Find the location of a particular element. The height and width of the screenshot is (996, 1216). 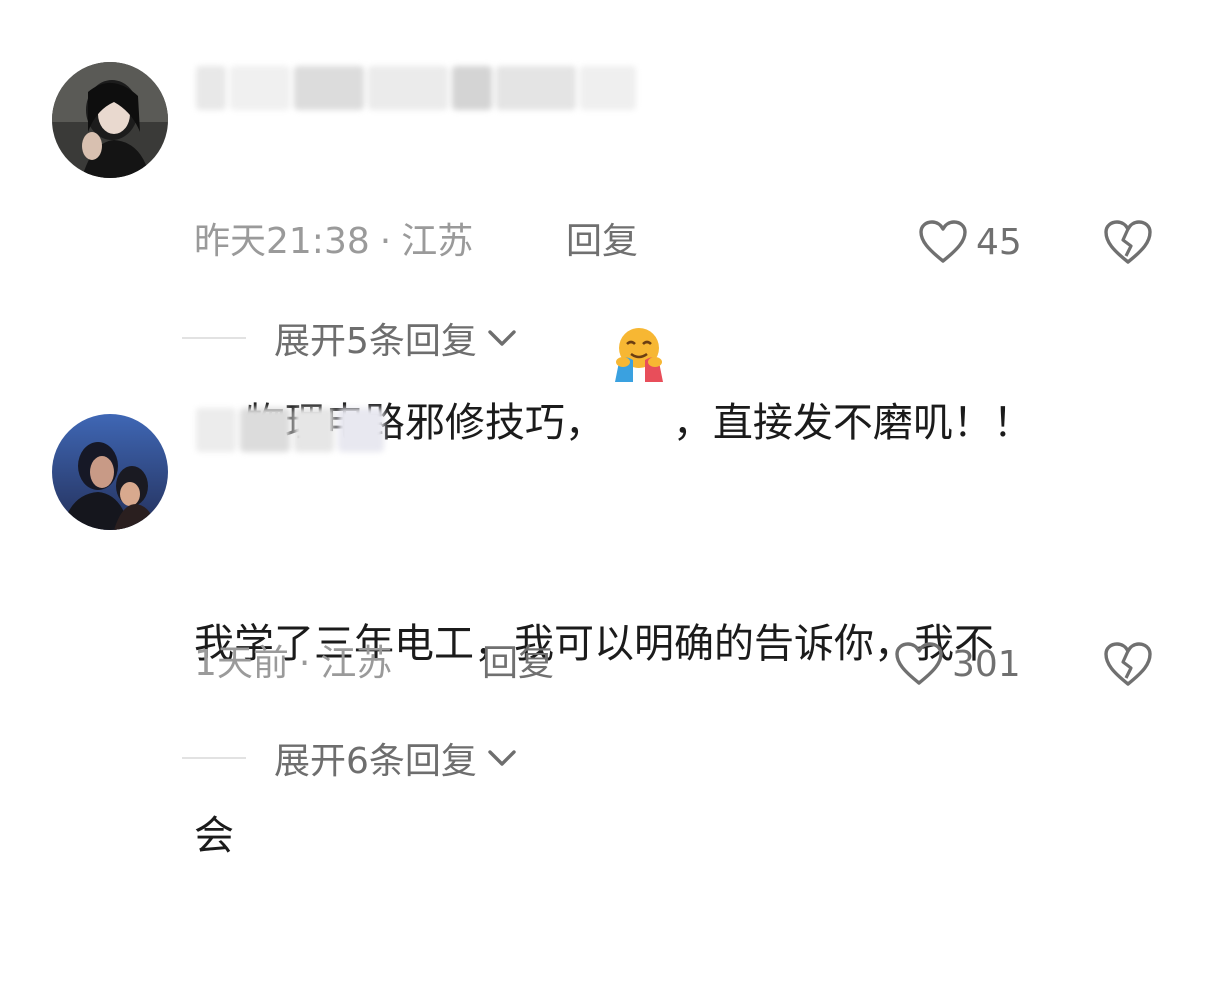

expand-replies-button: 展开5条回复 is located at coordinates (349, 338).